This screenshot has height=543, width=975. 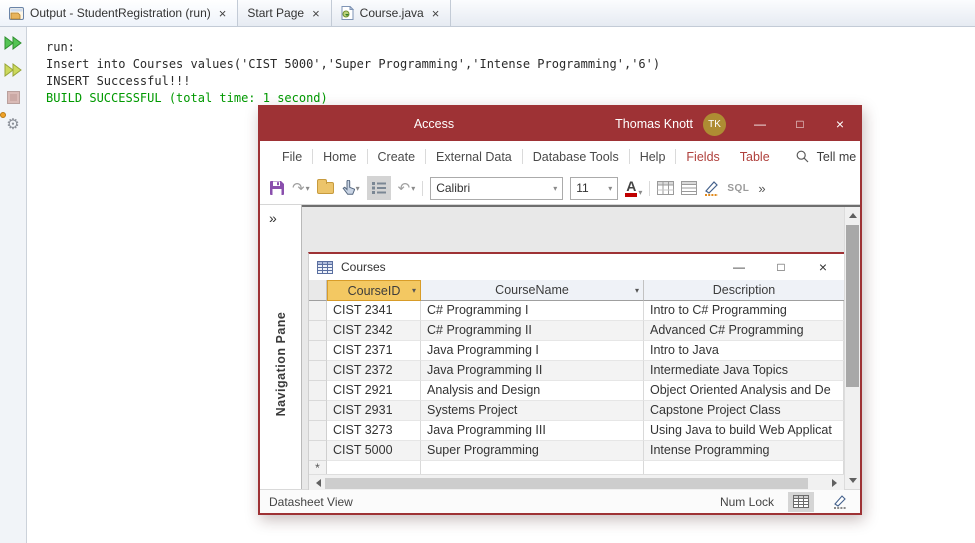 What do you see at coordinates (654, 124) in the screenshot?
I see `user-name: Thomas Knott` at bounding box center [654, 124].